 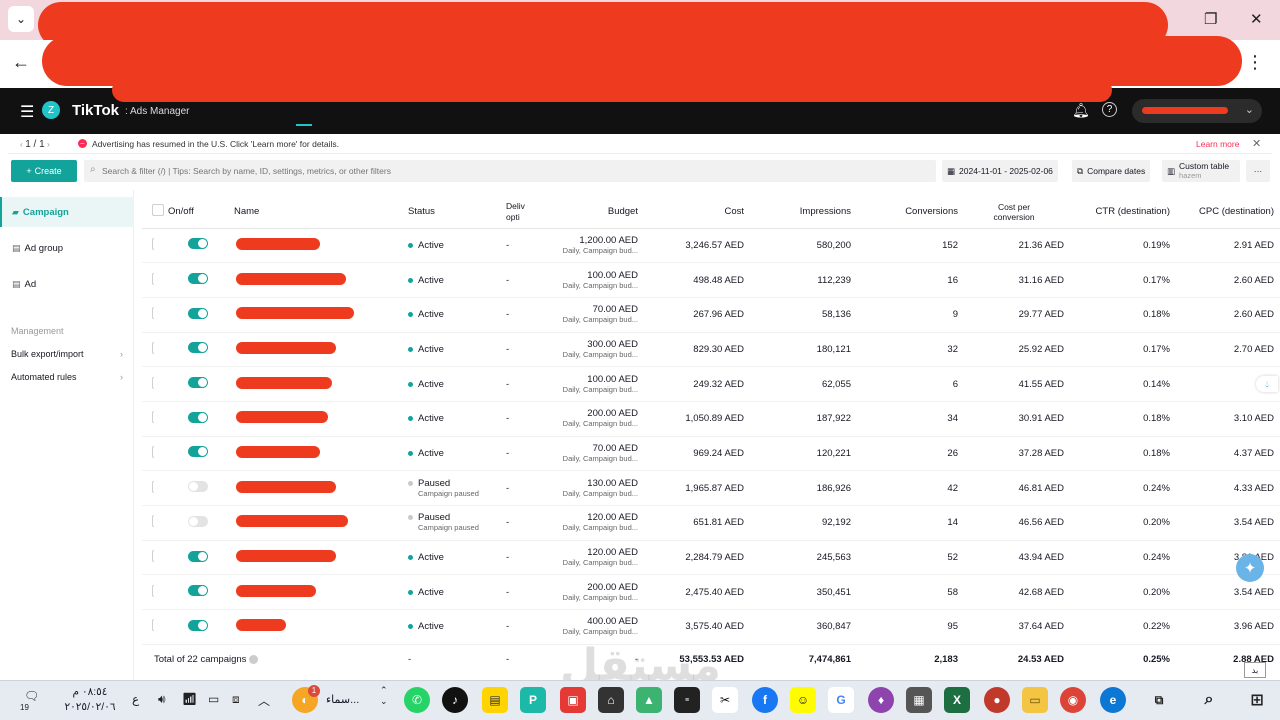 I want to click on volume-icon: 🔊︎, so click(x=162, y=699).